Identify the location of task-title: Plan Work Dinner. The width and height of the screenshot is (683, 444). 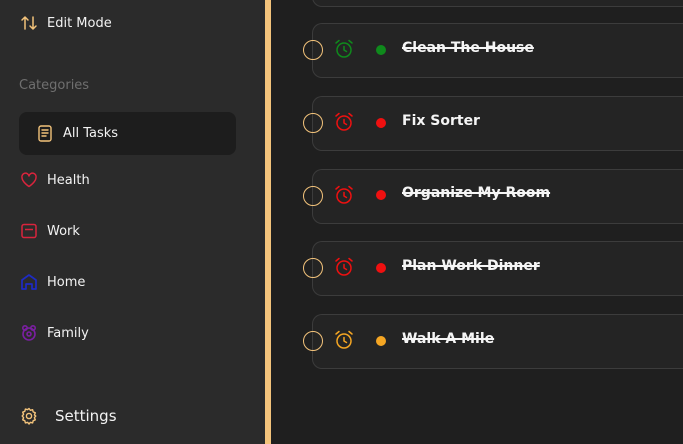
(471, 266).